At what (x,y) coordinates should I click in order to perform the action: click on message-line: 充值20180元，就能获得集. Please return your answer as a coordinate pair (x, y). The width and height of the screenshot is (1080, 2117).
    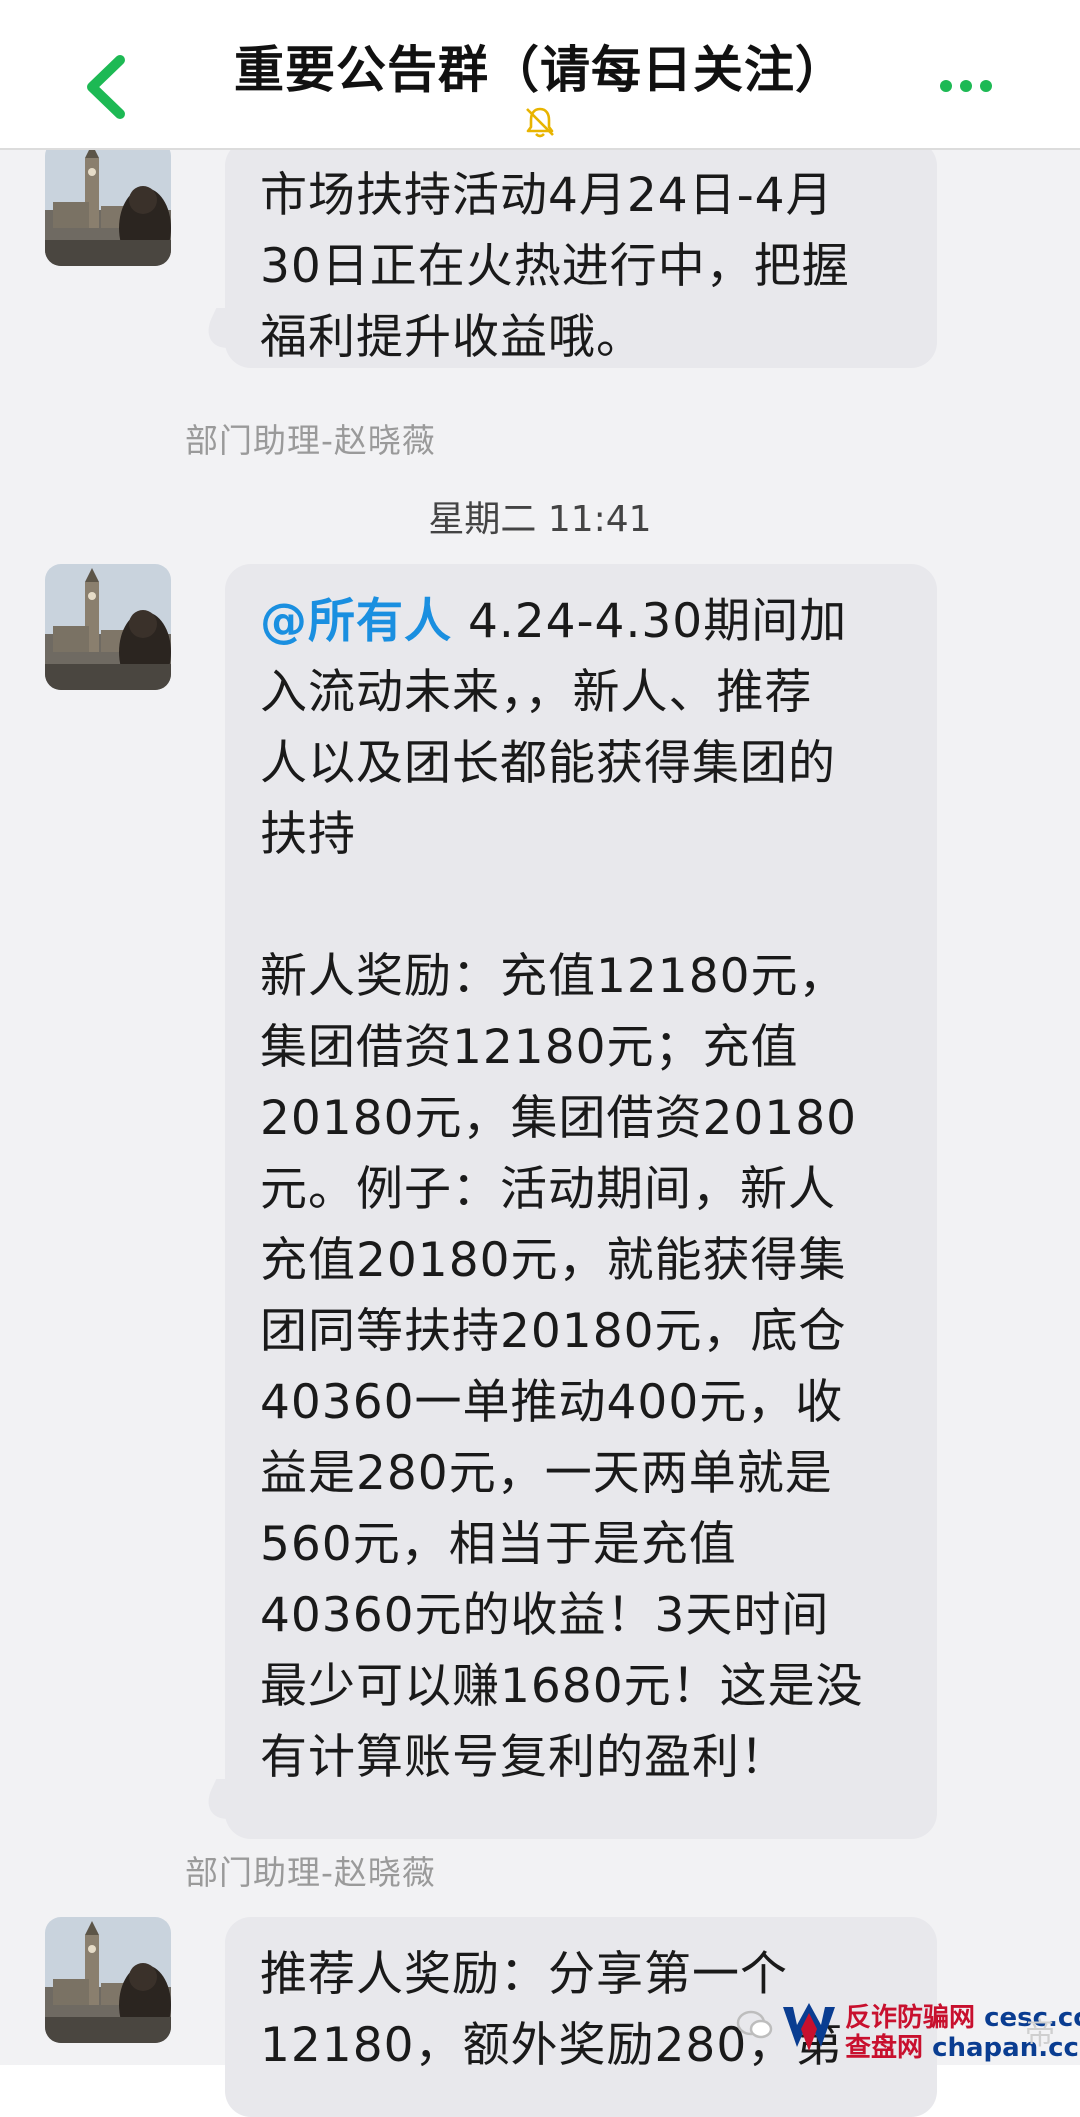
    Looking at the image, I should click on (553, 1260).